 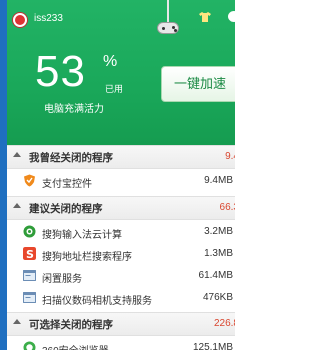 What do you see at coordinates (48, 18) in the screenshot?
I see `username: iss233` at bounding box center [48, 18].